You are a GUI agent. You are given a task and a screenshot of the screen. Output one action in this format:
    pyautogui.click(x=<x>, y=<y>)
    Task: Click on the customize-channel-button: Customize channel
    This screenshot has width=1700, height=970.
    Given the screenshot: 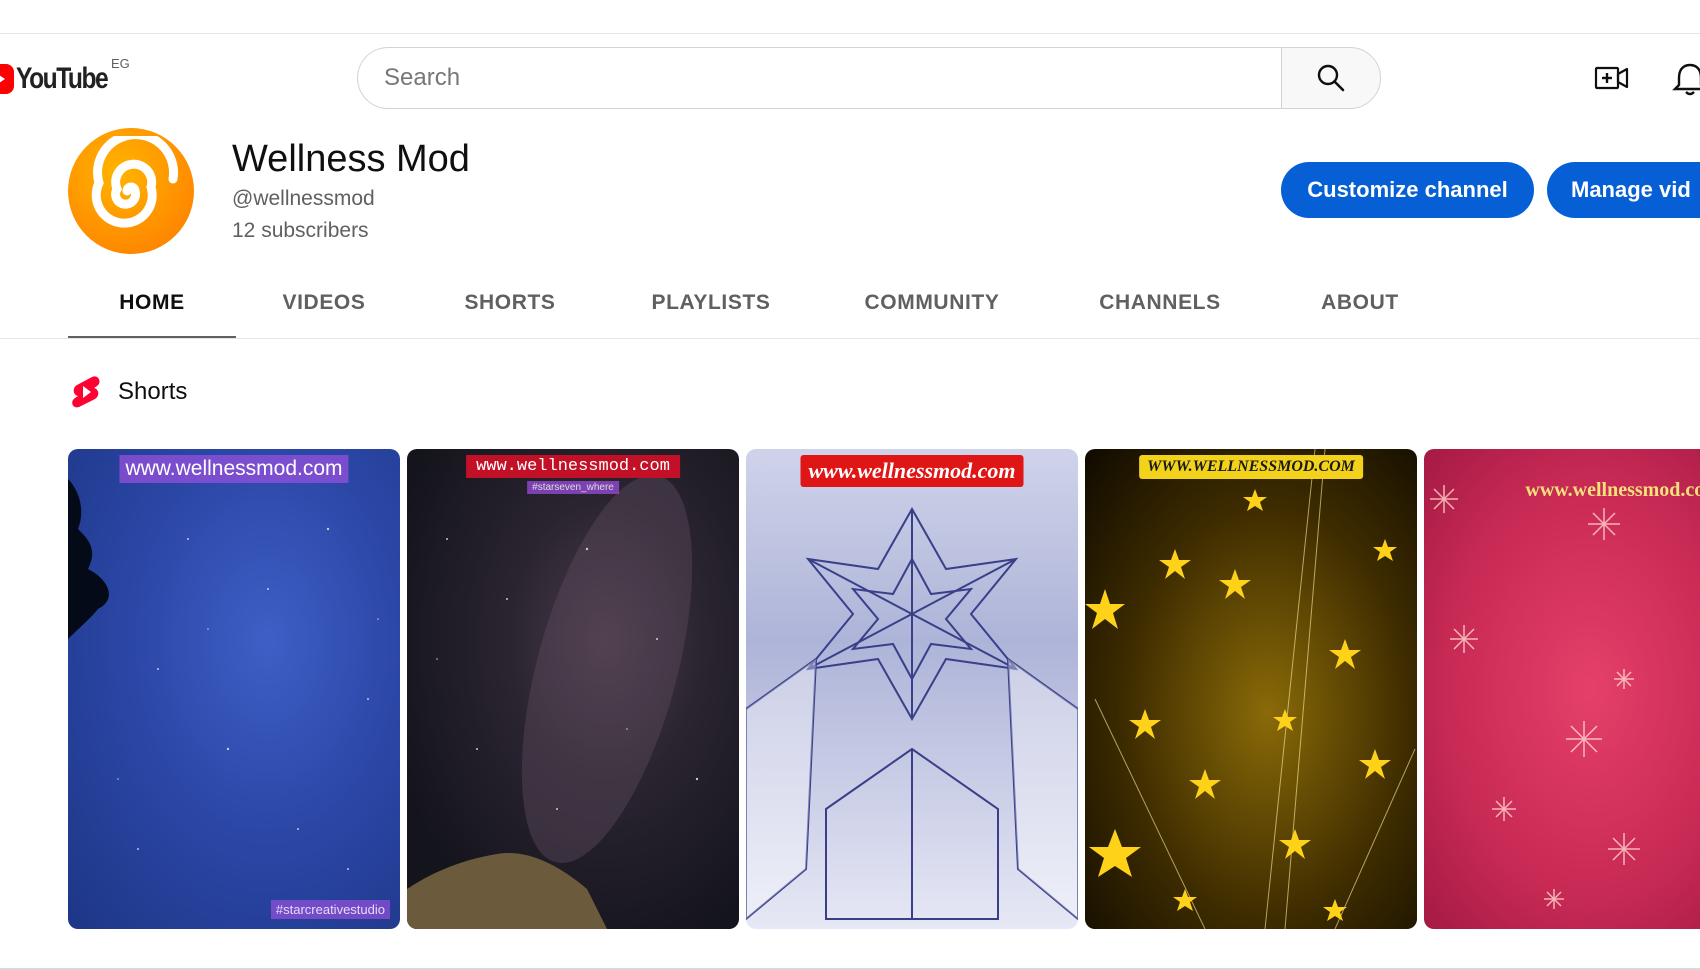 What is the action you would take?
    pyautogui.click(x=1407, y=190)
    